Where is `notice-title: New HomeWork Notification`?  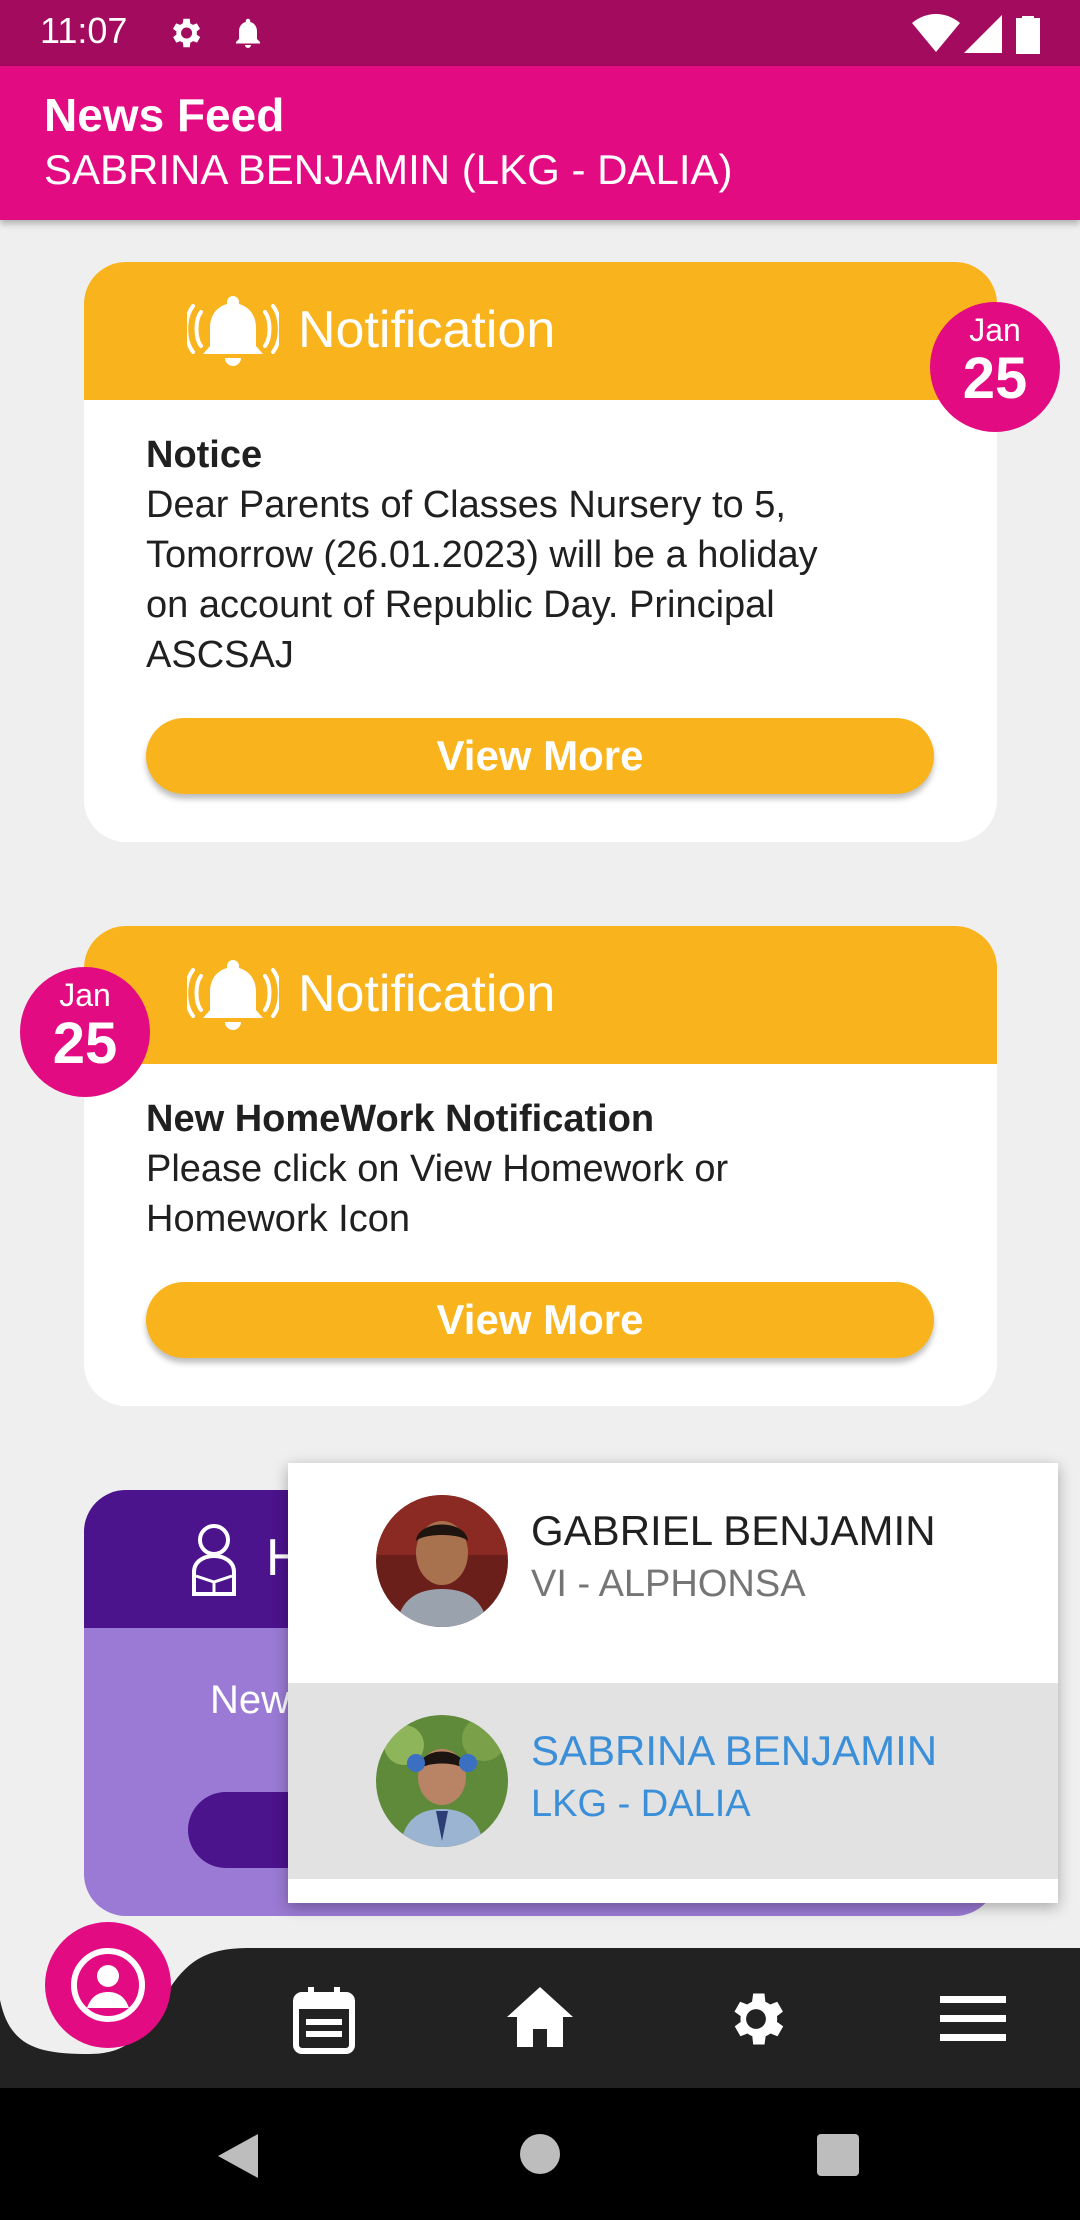
notice-title: New HomeWork Notification is located at coordinates (400, 1119).